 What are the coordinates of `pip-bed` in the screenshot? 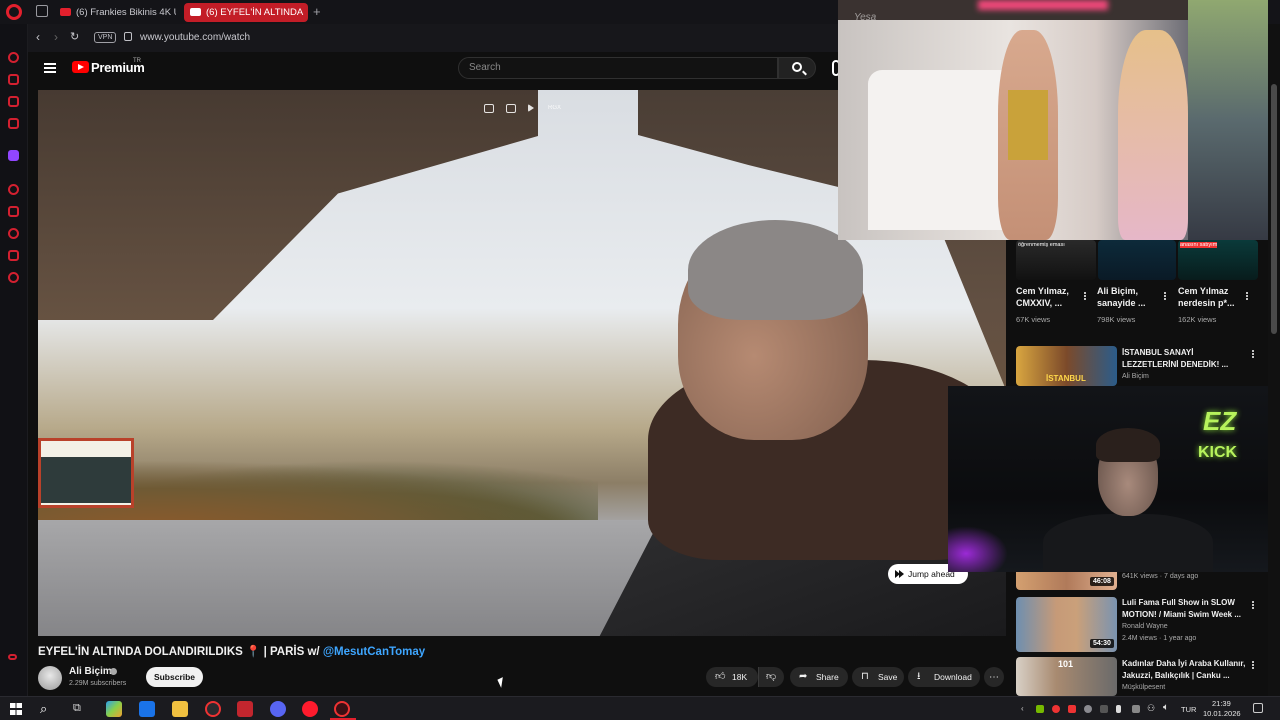 It's located at (943, 150).